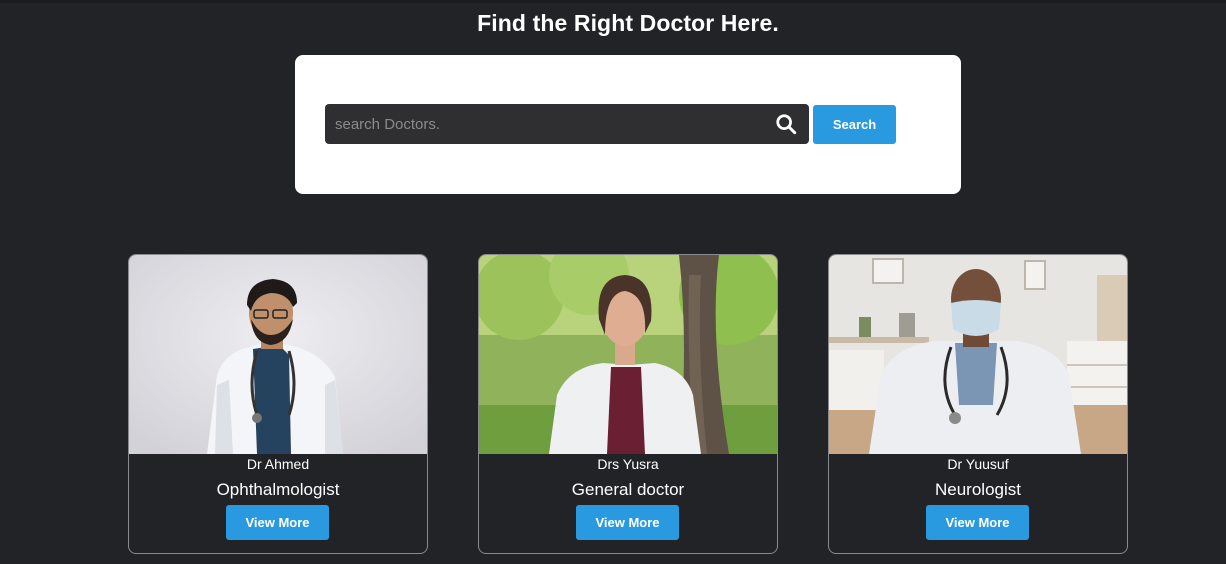 The height and width of the screenshot is (564, 1226). I want to click on search-panel: Search, so click(628, 124).